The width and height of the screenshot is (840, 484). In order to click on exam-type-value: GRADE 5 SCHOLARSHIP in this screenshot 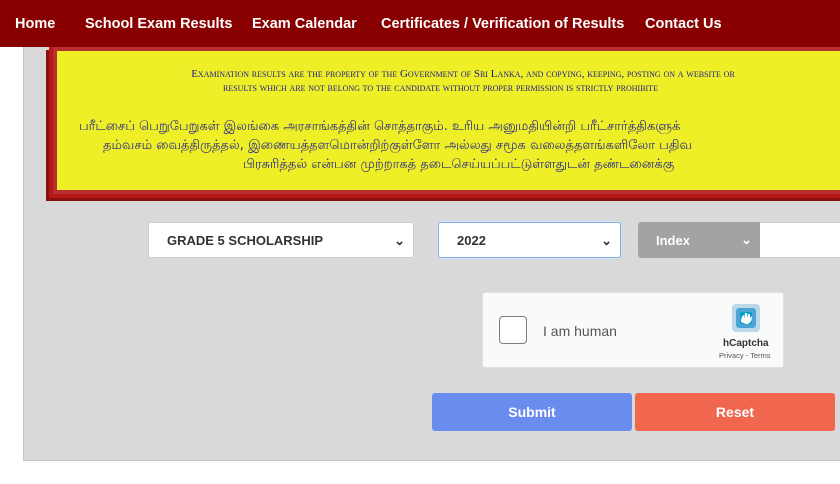, I will do `click(245, 240)`.